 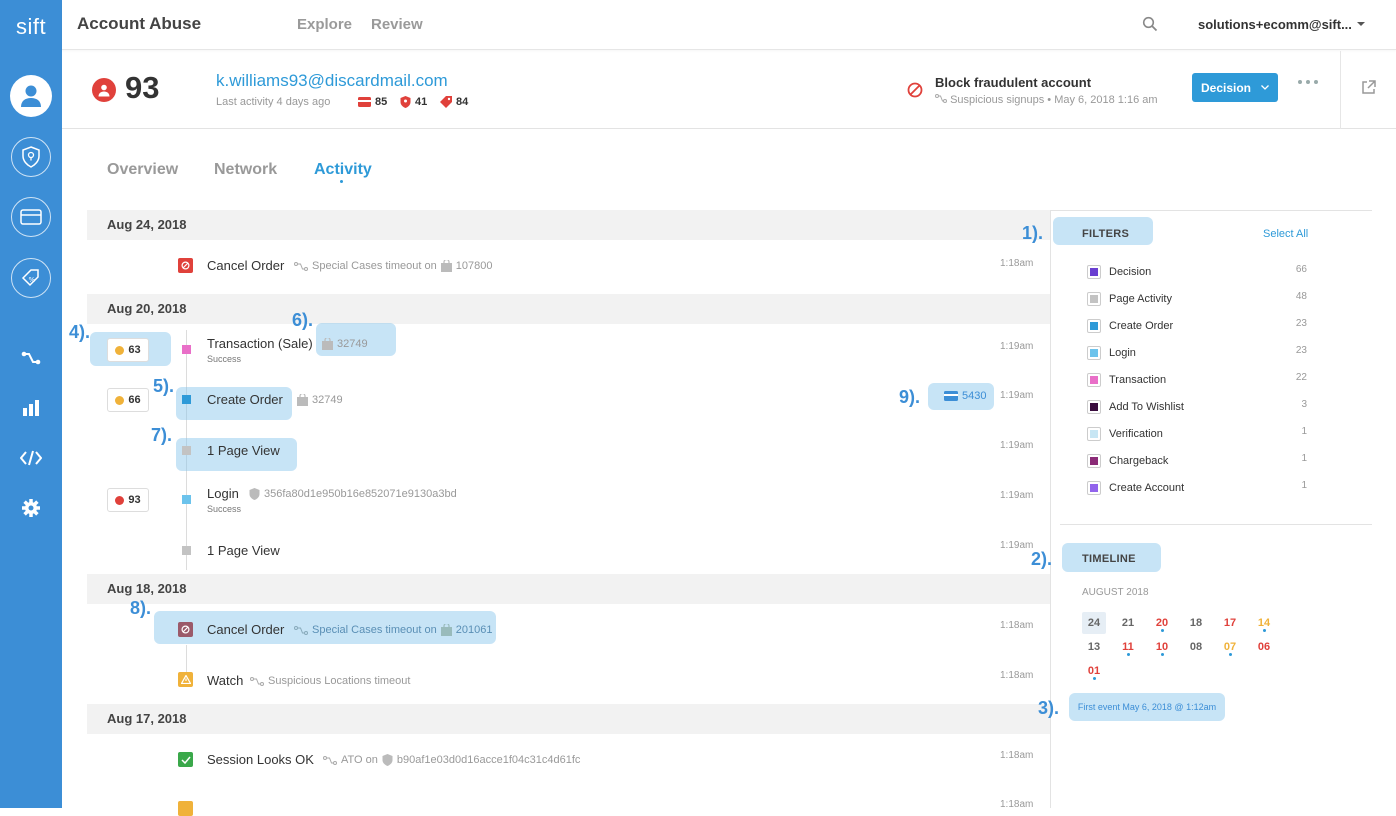 I want to click on order-id: 107800, so click(x=474, y=266).